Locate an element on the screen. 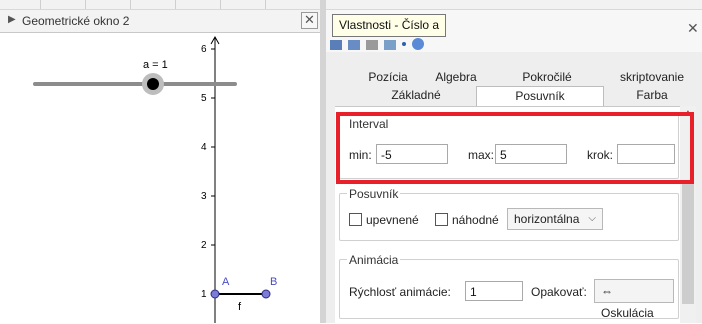  slider-knob is located at coordinates (153, 84).